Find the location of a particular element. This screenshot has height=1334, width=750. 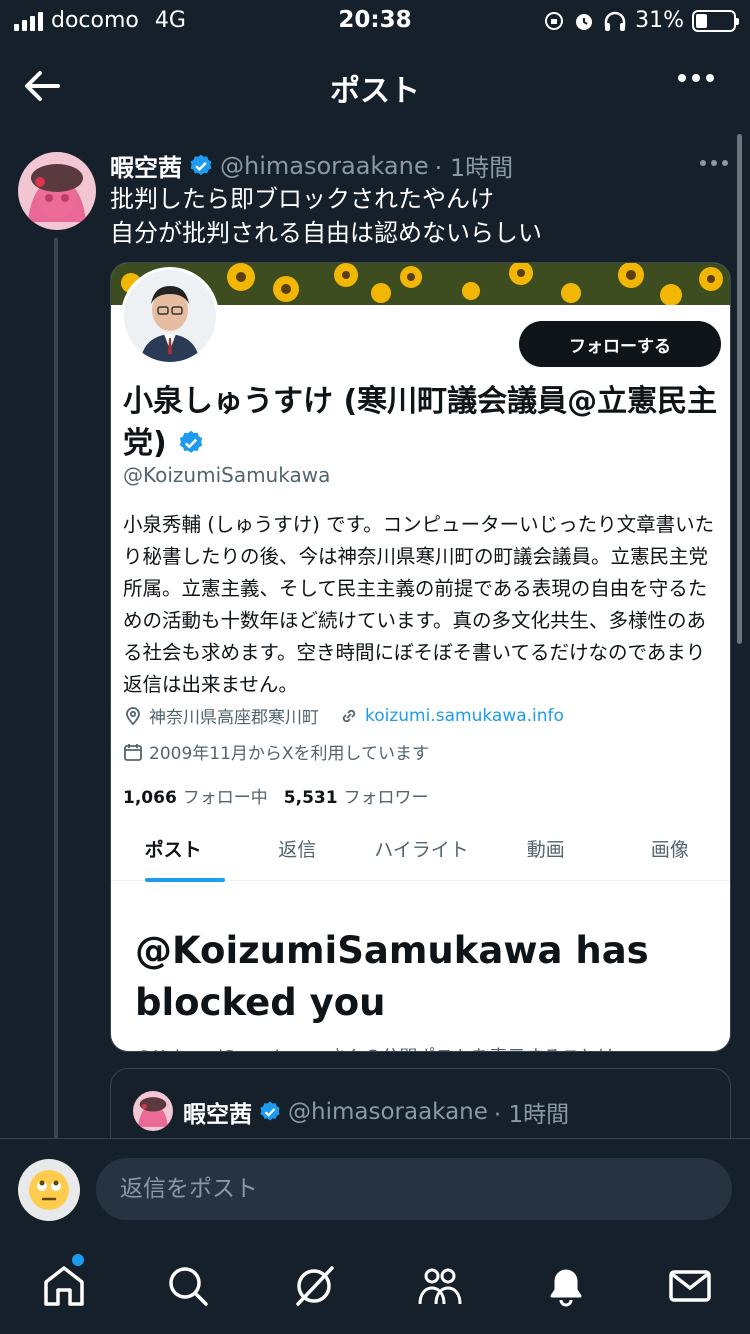

profile-tabs: ポスト 返信 ハイライト 動画 画像 is located at coordinates (420, 857).